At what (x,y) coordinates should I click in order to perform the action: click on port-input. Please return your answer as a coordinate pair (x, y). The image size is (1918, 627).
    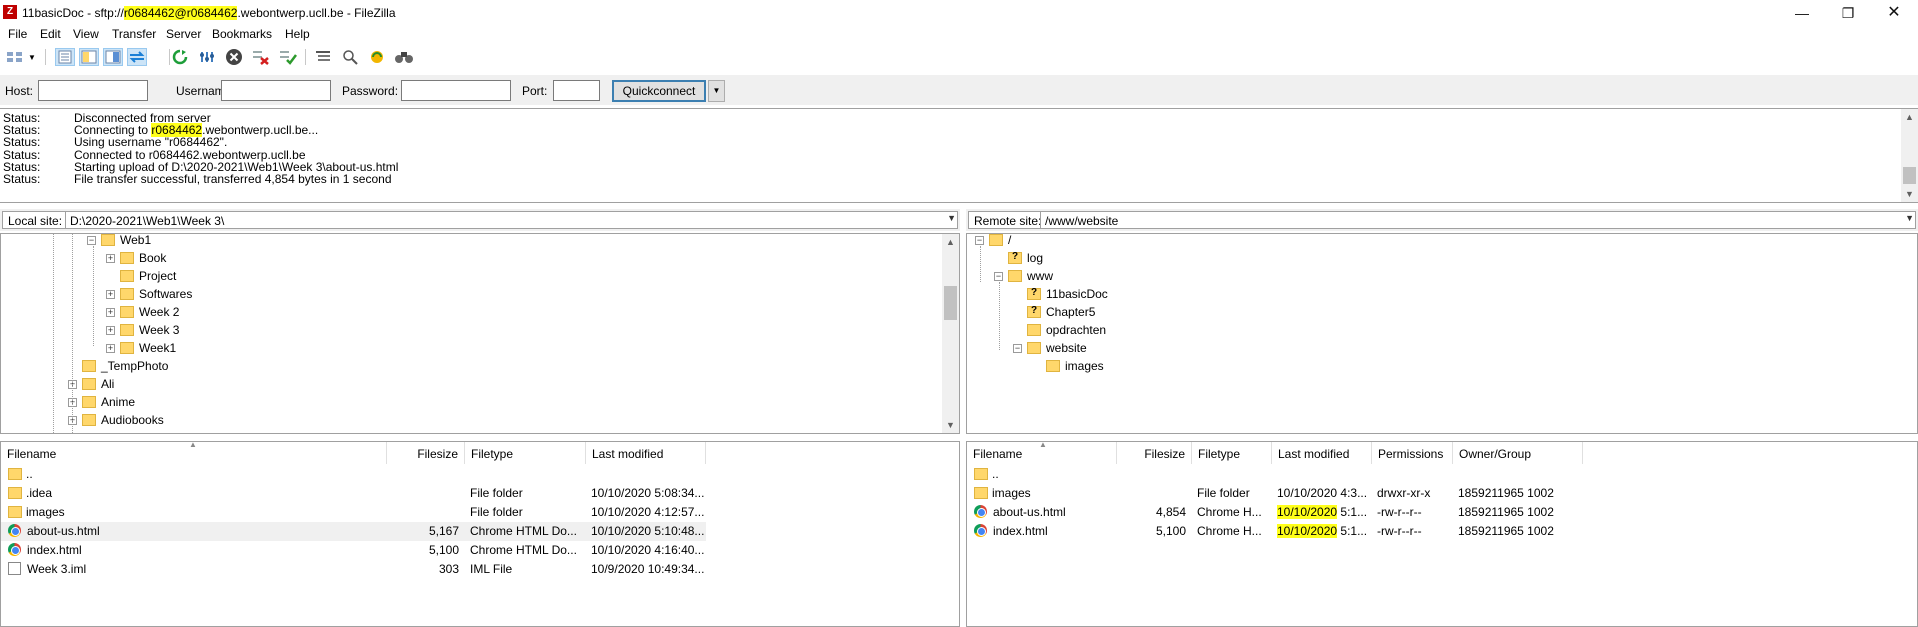
    Looking at the image, I should click on (576, 90).